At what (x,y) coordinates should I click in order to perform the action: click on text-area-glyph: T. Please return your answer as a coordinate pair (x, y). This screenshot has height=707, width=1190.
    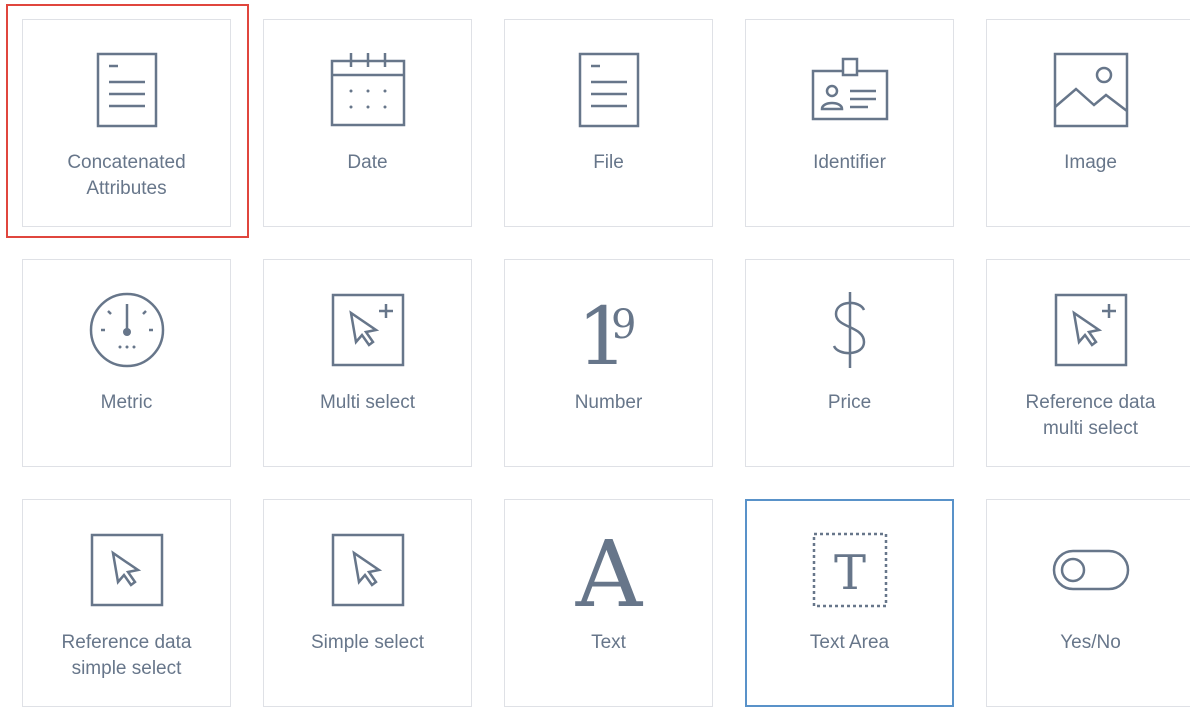
    Looking at the image, I should click on (849, 573).